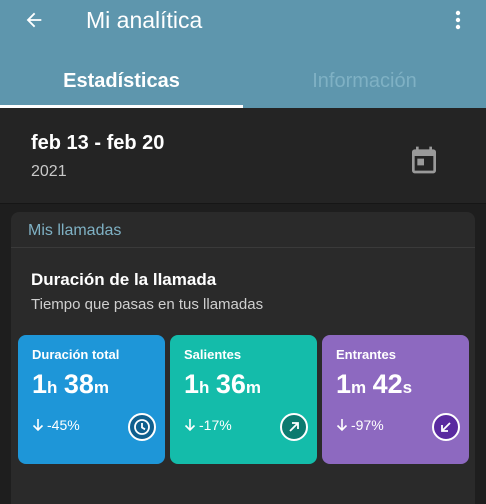 The image size is (486, 504). I want to click on stat-outgoing: Salientes 1h 36m -17%, so click(243, 399).